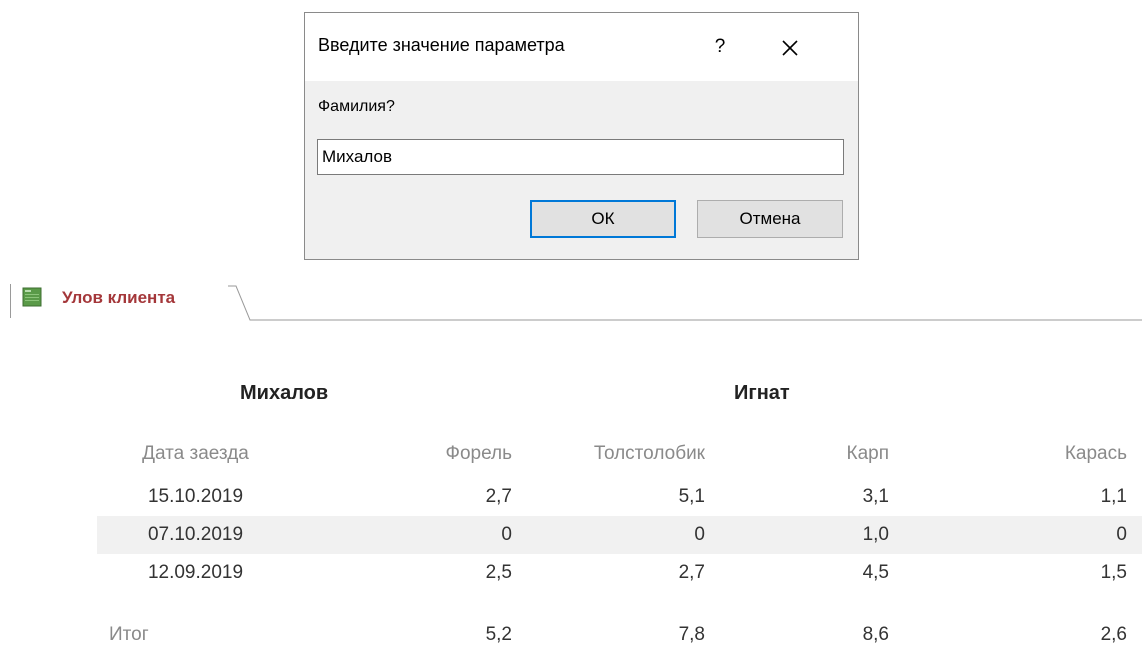 The image size is (1142, 666). Describe the element at coordinates (619, 497) in the screenshot. I see `table-row: 15.10.2019 2,7 5,1 3,1 1,1` at that location.